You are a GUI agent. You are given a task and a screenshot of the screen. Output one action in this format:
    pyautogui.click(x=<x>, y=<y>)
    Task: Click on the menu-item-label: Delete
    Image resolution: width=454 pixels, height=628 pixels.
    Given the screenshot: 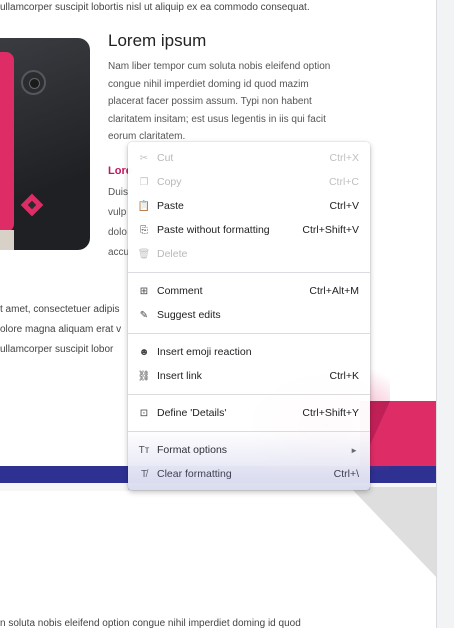 What is the action you would take?
    pyautogui.click(x=172, y=254)
    